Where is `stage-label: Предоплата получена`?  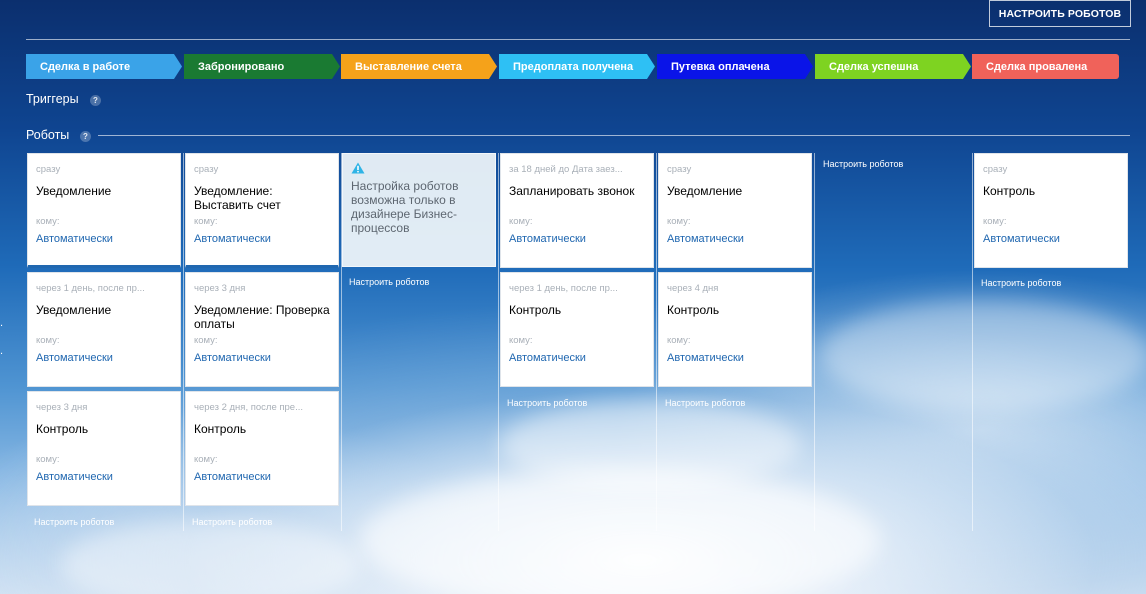 stage-label: Предоплата получена is located at coordinates (573, 66).